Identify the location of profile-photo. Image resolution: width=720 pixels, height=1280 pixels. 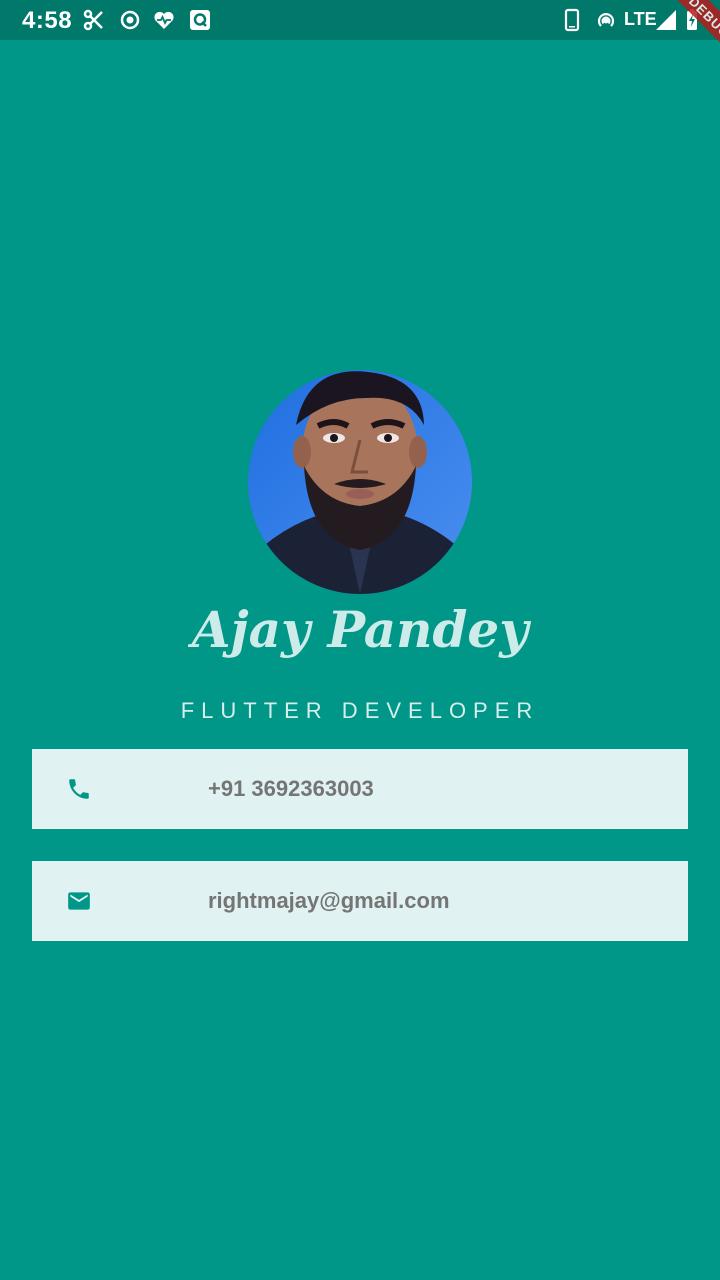
(360, 482).